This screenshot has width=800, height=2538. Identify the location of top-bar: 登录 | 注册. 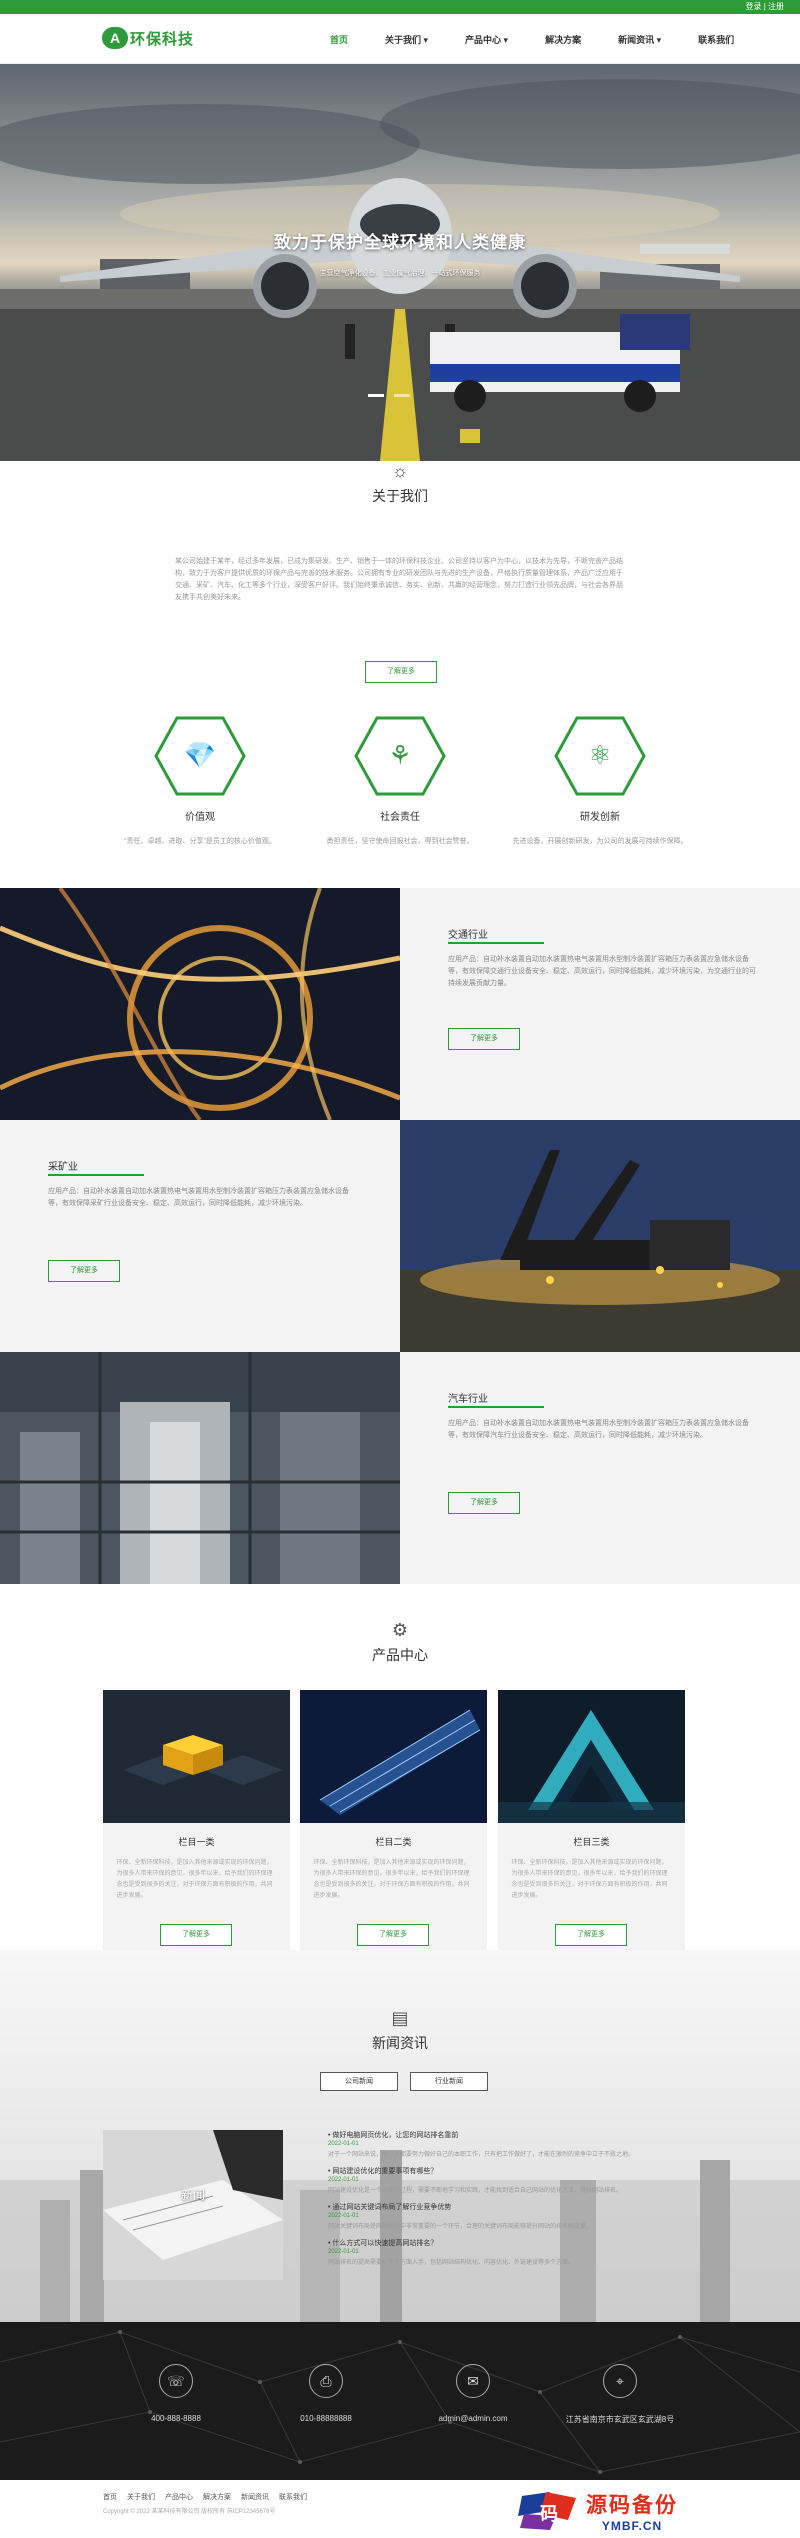
(400, 7).